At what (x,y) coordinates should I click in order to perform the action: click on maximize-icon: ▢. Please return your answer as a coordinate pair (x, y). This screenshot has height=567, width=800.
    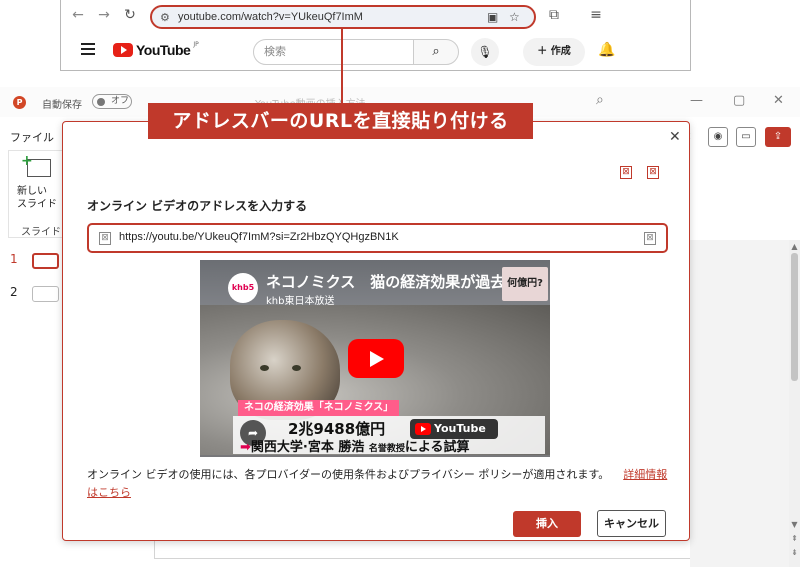
    Looking at the image, I should click on (739, 100).